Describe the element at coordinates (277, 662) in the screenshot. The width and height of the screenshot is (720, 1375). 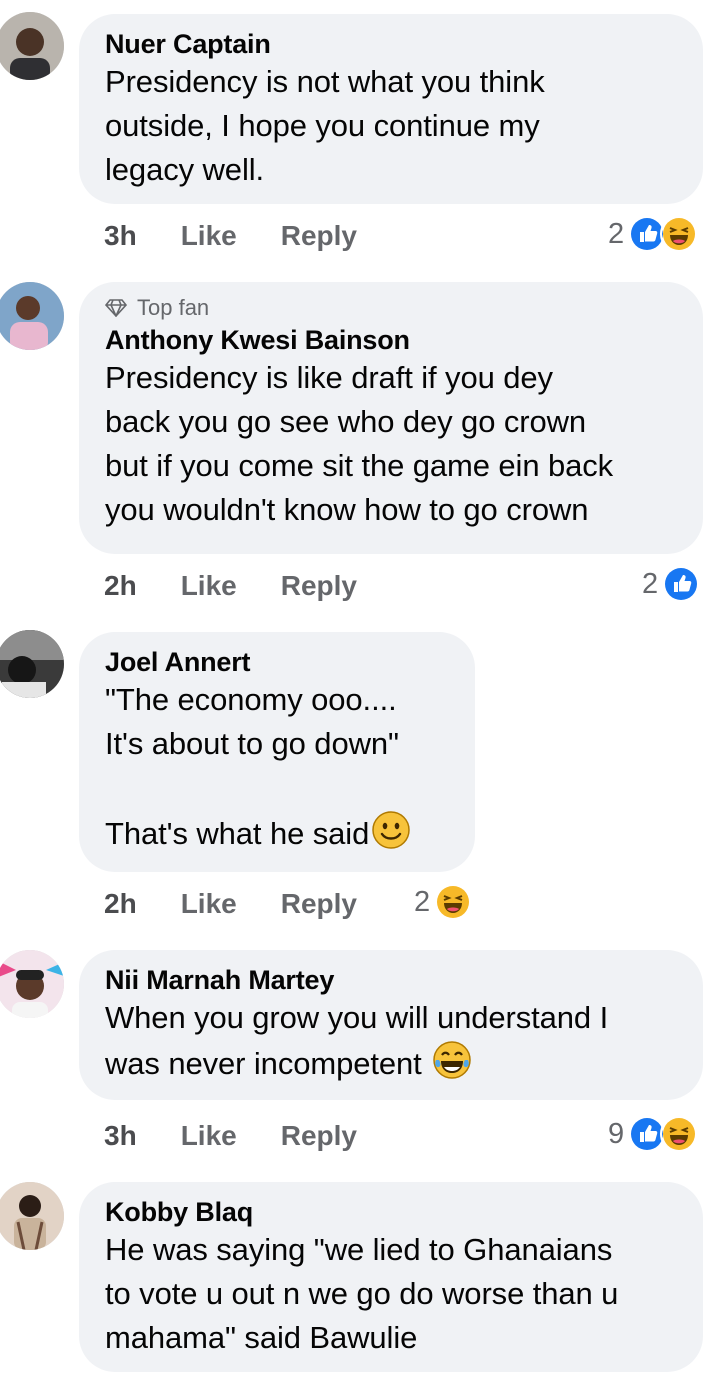
I see `commenter-name: Joel Annert` at that location.